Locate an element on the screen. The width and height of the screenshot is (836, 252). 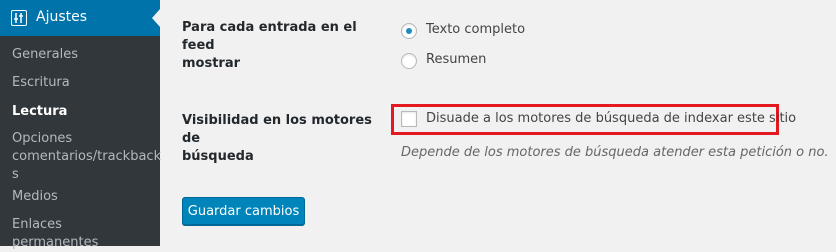
submenu-item-medios: Medios is located at coordinates (82, 197).